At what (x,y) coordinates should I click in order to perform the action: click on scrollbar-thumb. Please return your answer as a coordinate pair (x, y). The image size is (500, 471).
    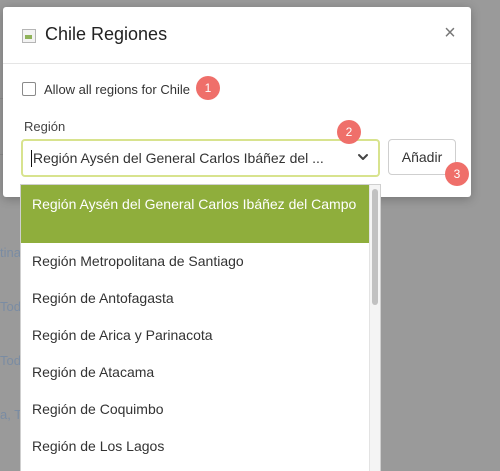
    Looking at the image, I should click on (375, 247).